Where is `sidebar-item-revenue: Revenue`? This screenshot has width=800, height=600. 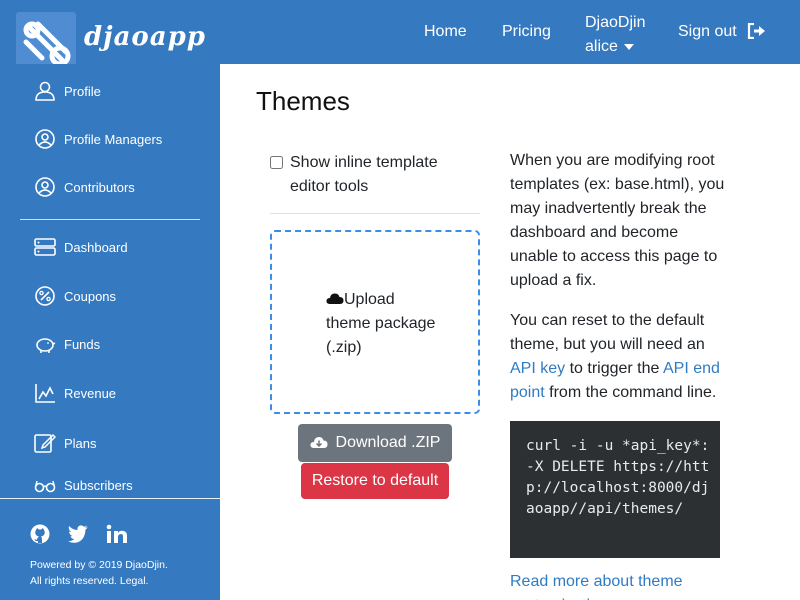 sidebar-item-revenue: Revenue is located at coordinates (75, 393).